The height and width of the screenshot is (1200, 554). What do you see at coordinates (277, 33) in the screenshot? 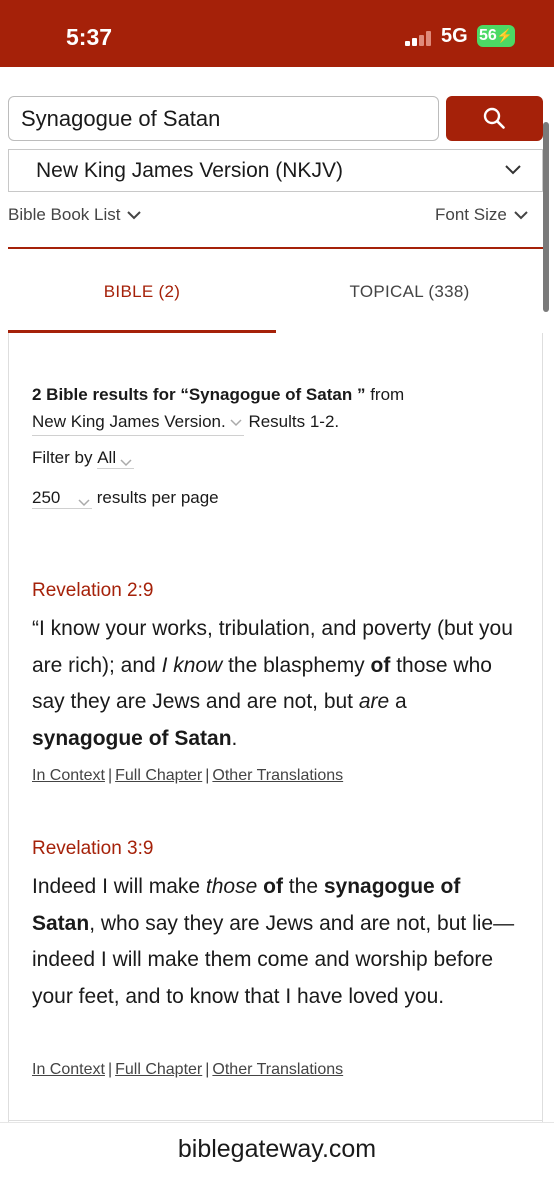
I see `status-bar: 5:37 5G 56⚡` at bounding box center [277, 33].